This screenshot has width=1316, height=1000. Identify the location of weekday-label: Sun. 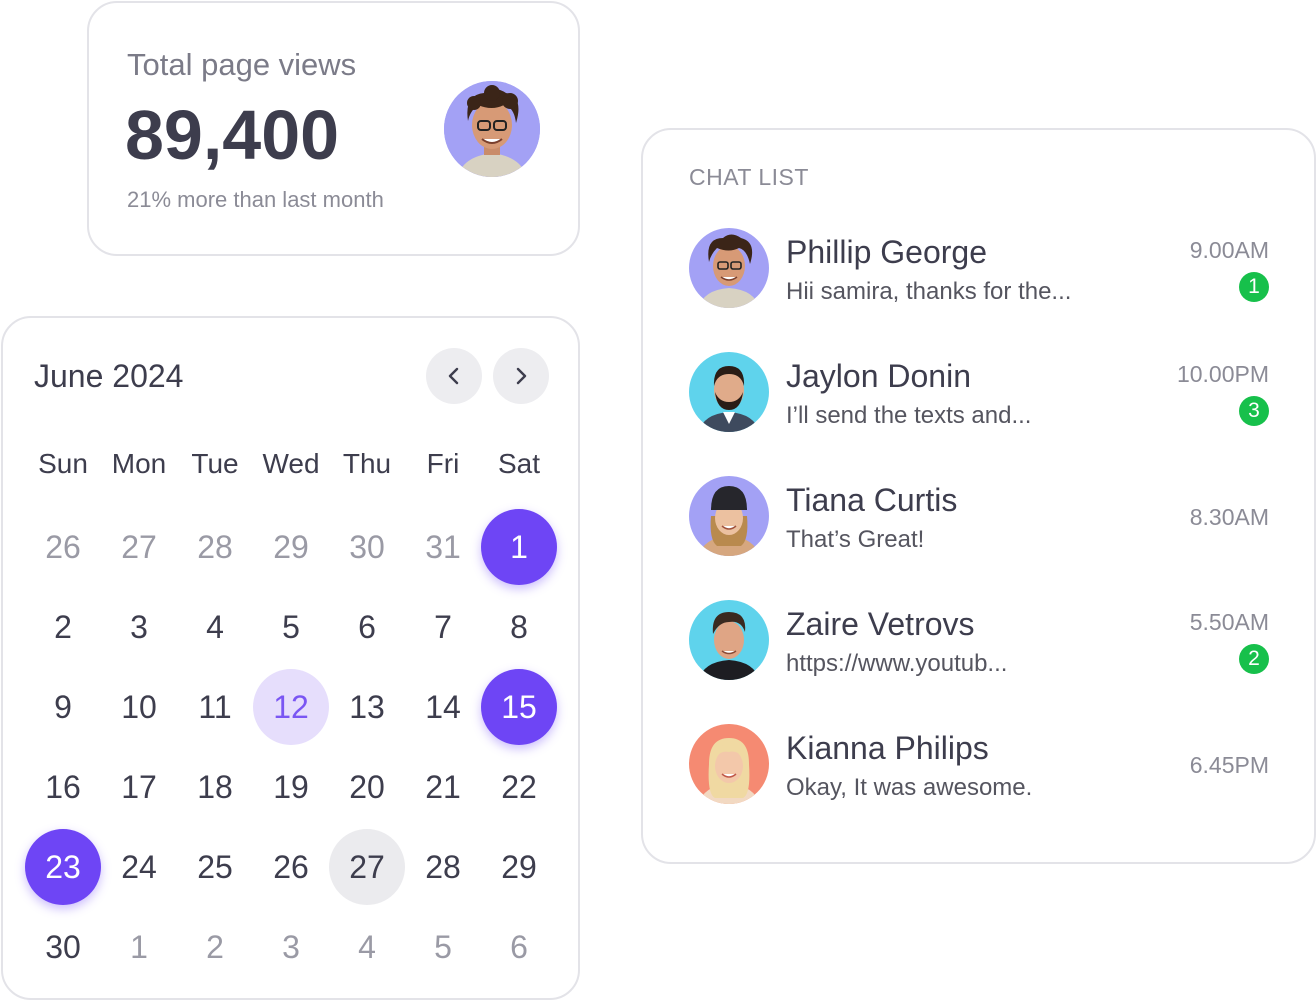
(63, 463).